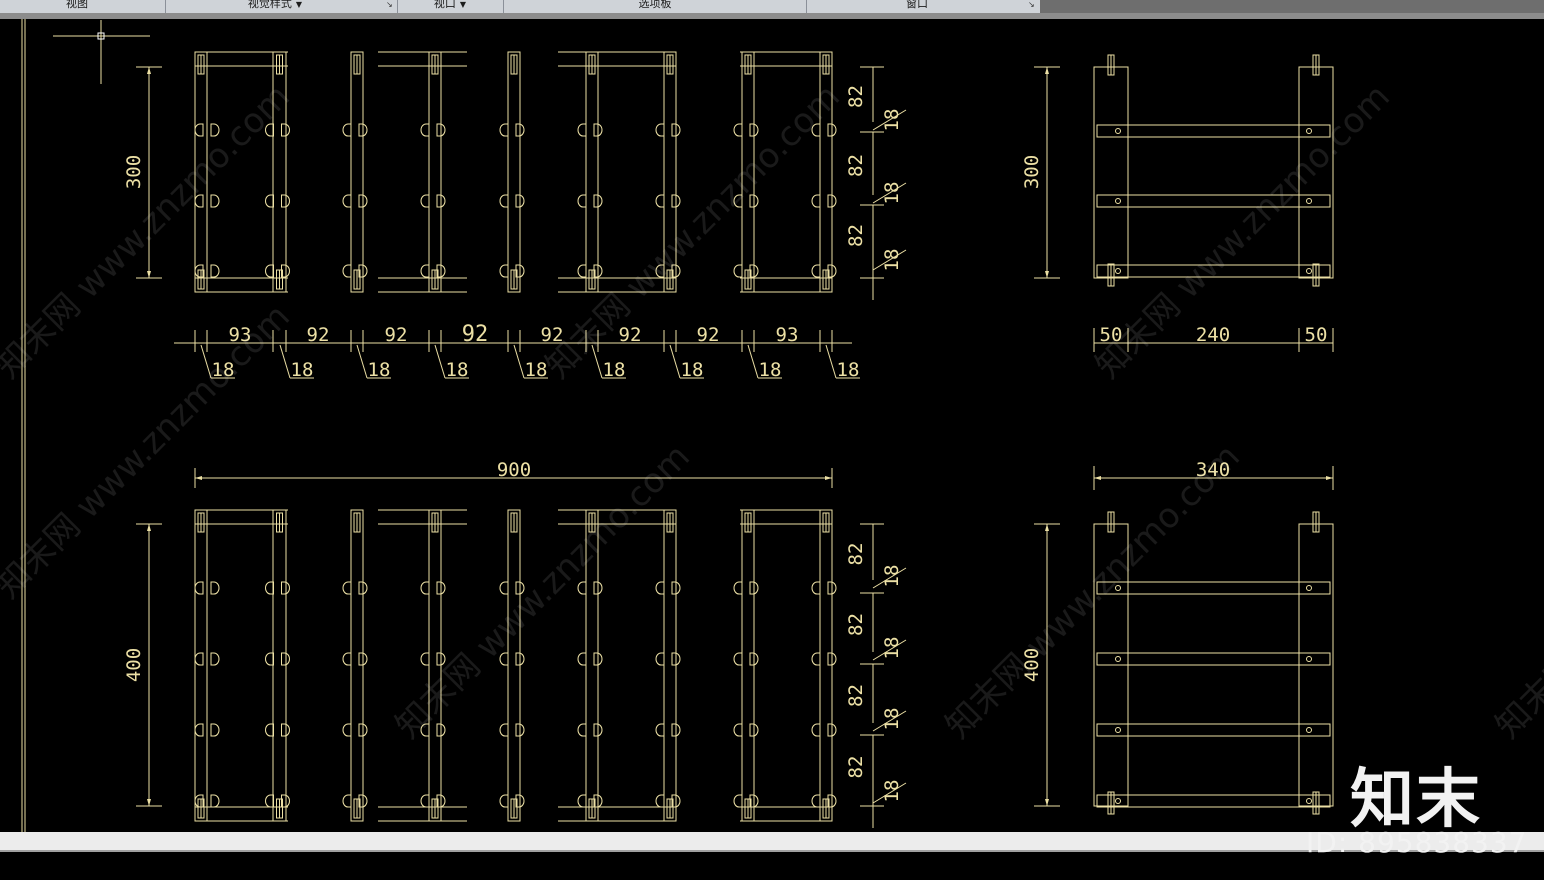  Describe the element at coordinates (77, 5) in the screenshot. I see `panel-view: 视图` at that location.